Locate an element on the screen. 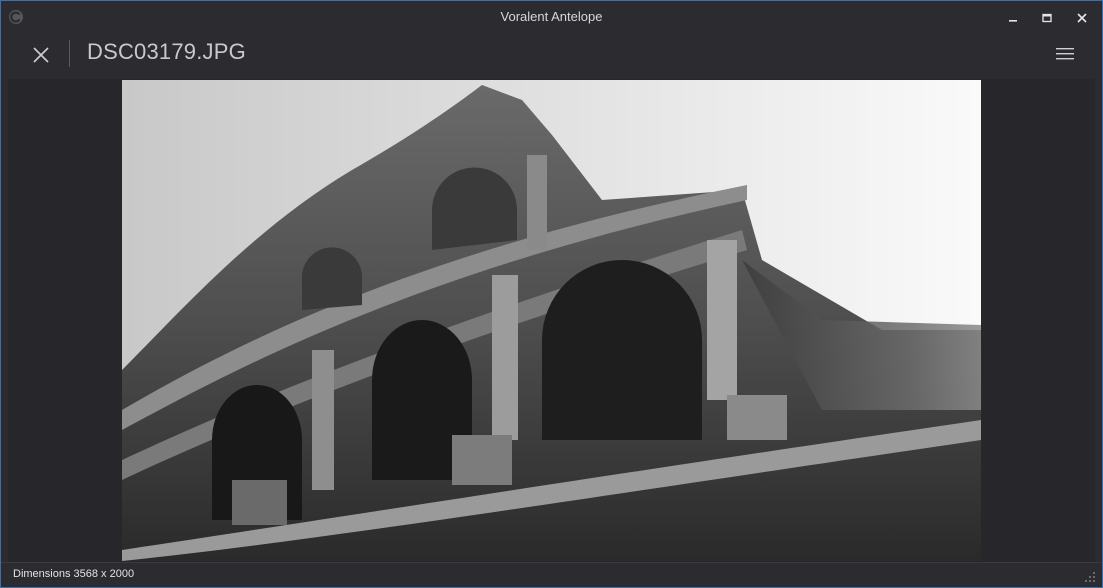 This screenshot has height=588, width=1103. image-dimensions: Dimensions 3568 x 2000 is located at coordinates (74, 574).